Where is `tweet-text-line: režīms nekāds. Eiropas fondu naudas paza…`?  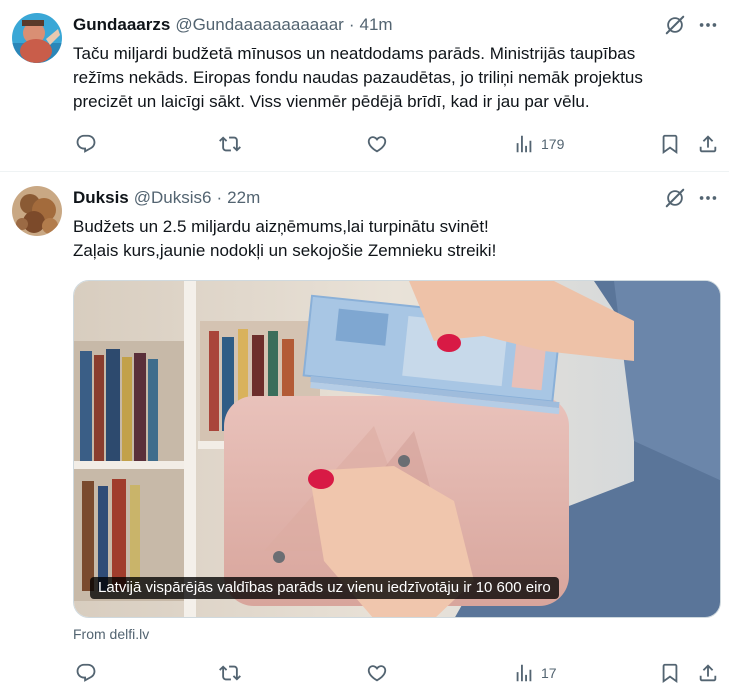
tweet-text-line: režīms nekāds. Eiropas fondu naudas paza… is located at coordinates (358, 77).